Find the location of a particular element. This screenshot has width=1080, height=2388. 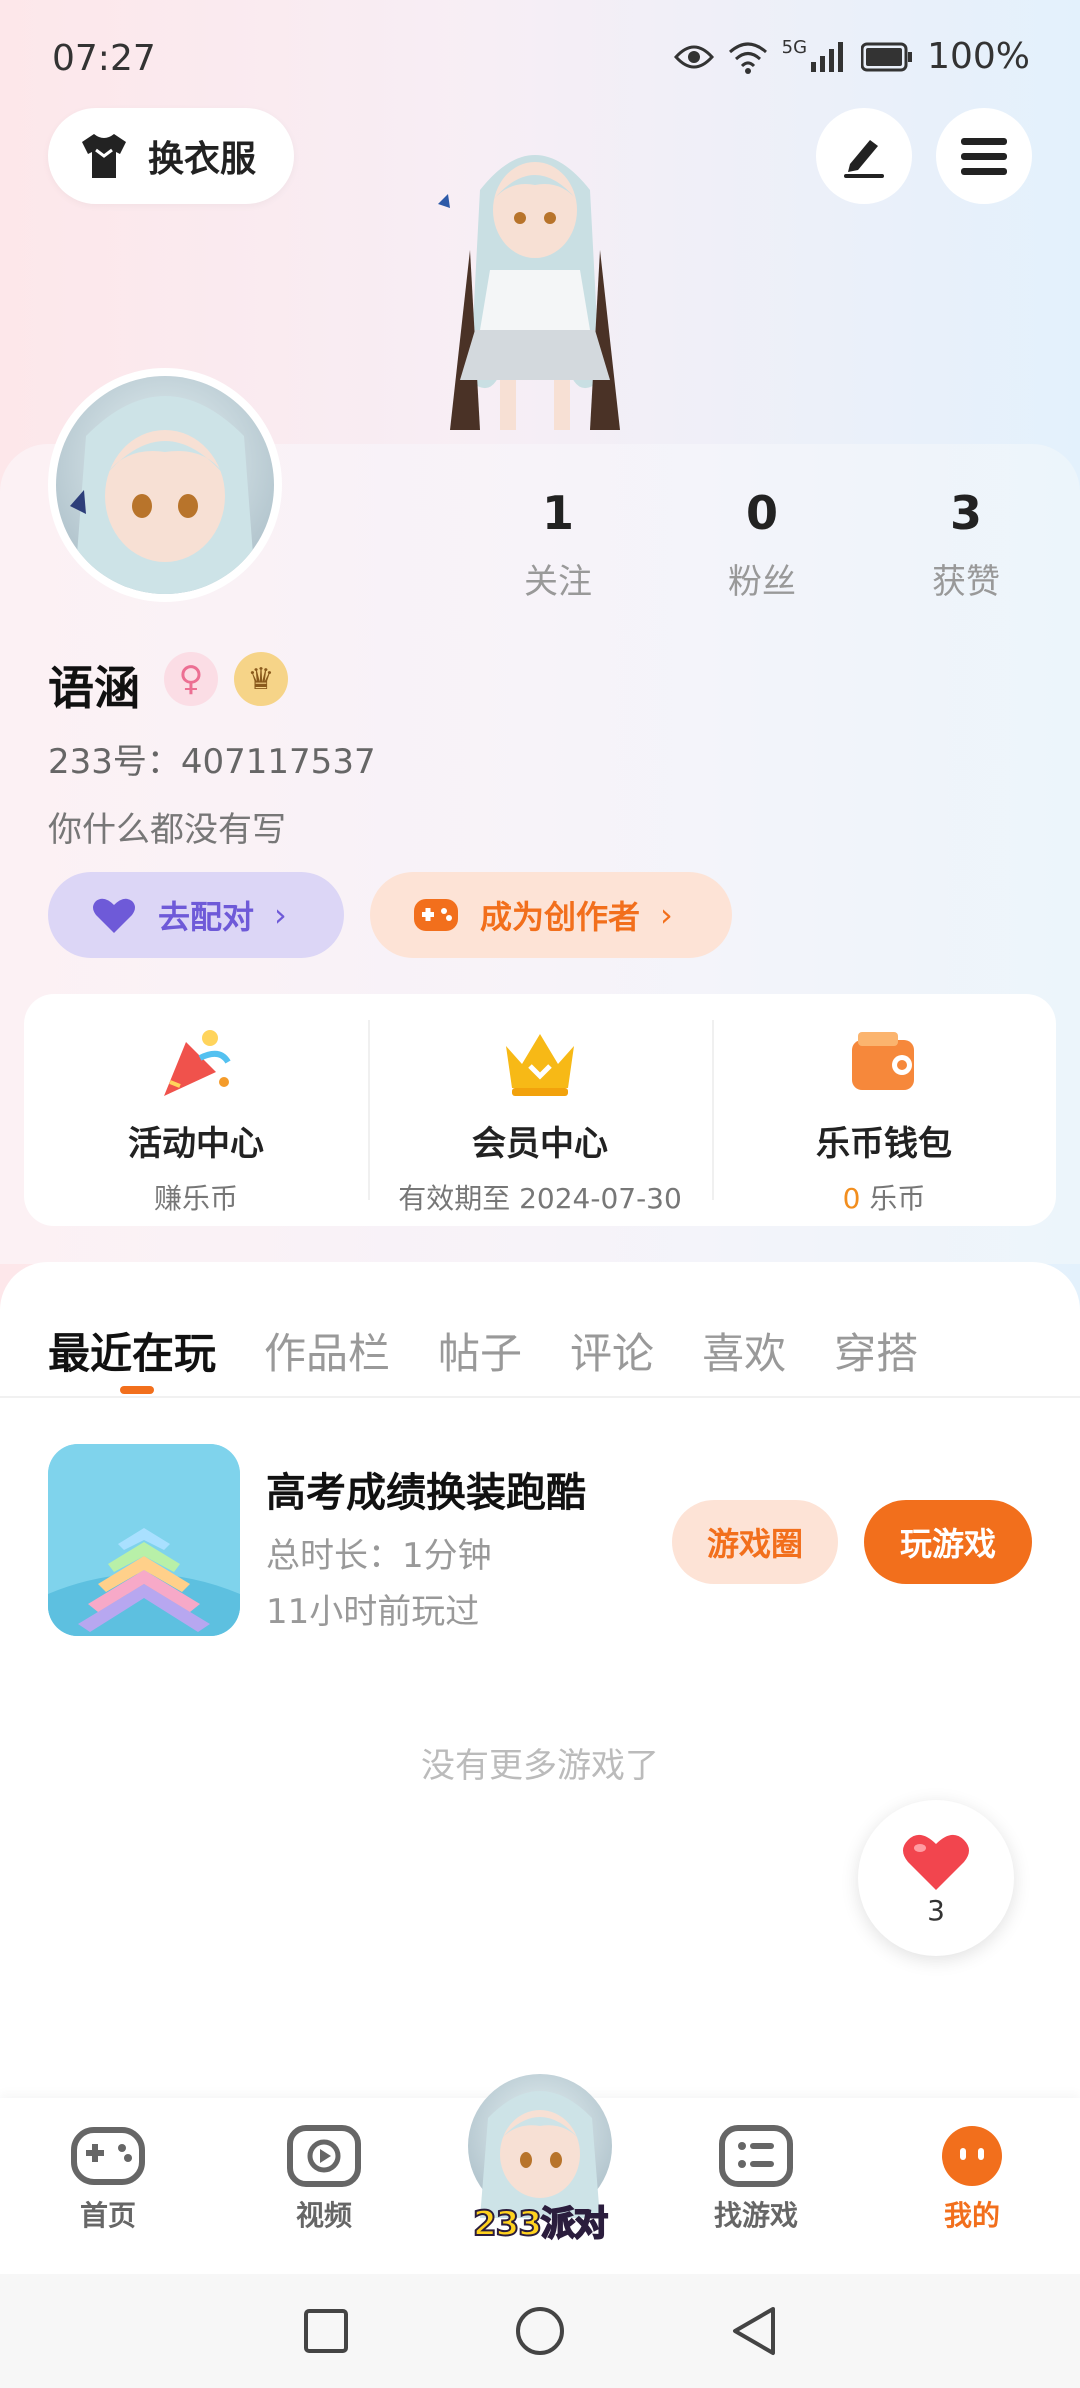

game-thumbnail-art is located at coordinates (144, 1540).